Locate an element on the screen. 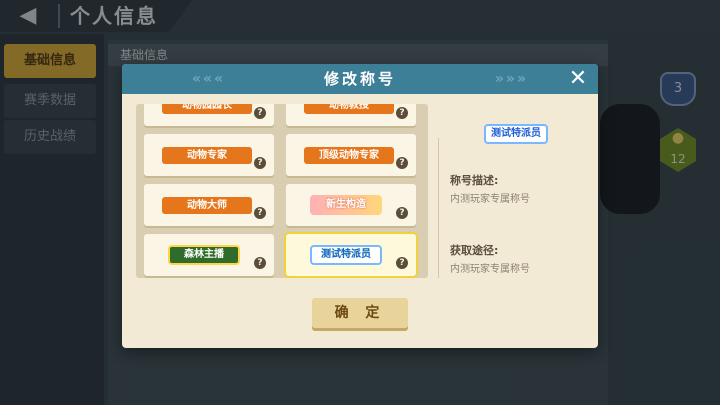 This screenshot has height=405, width=720. info-divider is located at coordinates (438, 208).